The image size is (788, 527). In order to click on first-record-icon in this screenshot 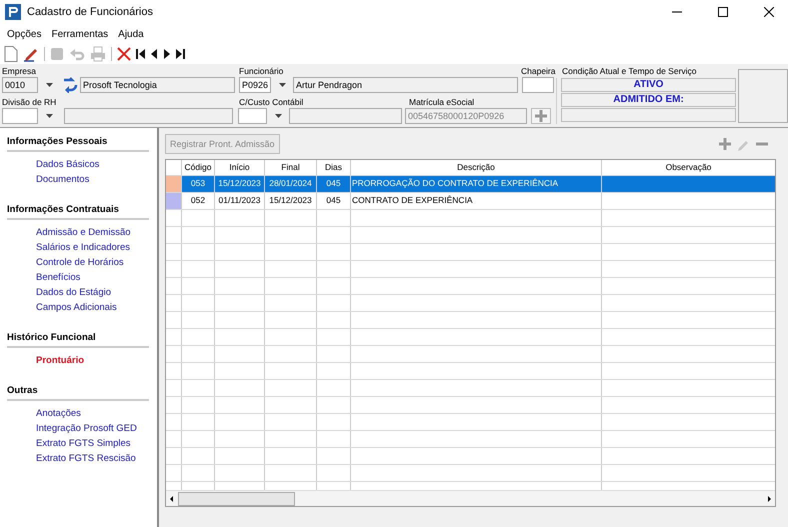, I will do `click(141, 54)`.